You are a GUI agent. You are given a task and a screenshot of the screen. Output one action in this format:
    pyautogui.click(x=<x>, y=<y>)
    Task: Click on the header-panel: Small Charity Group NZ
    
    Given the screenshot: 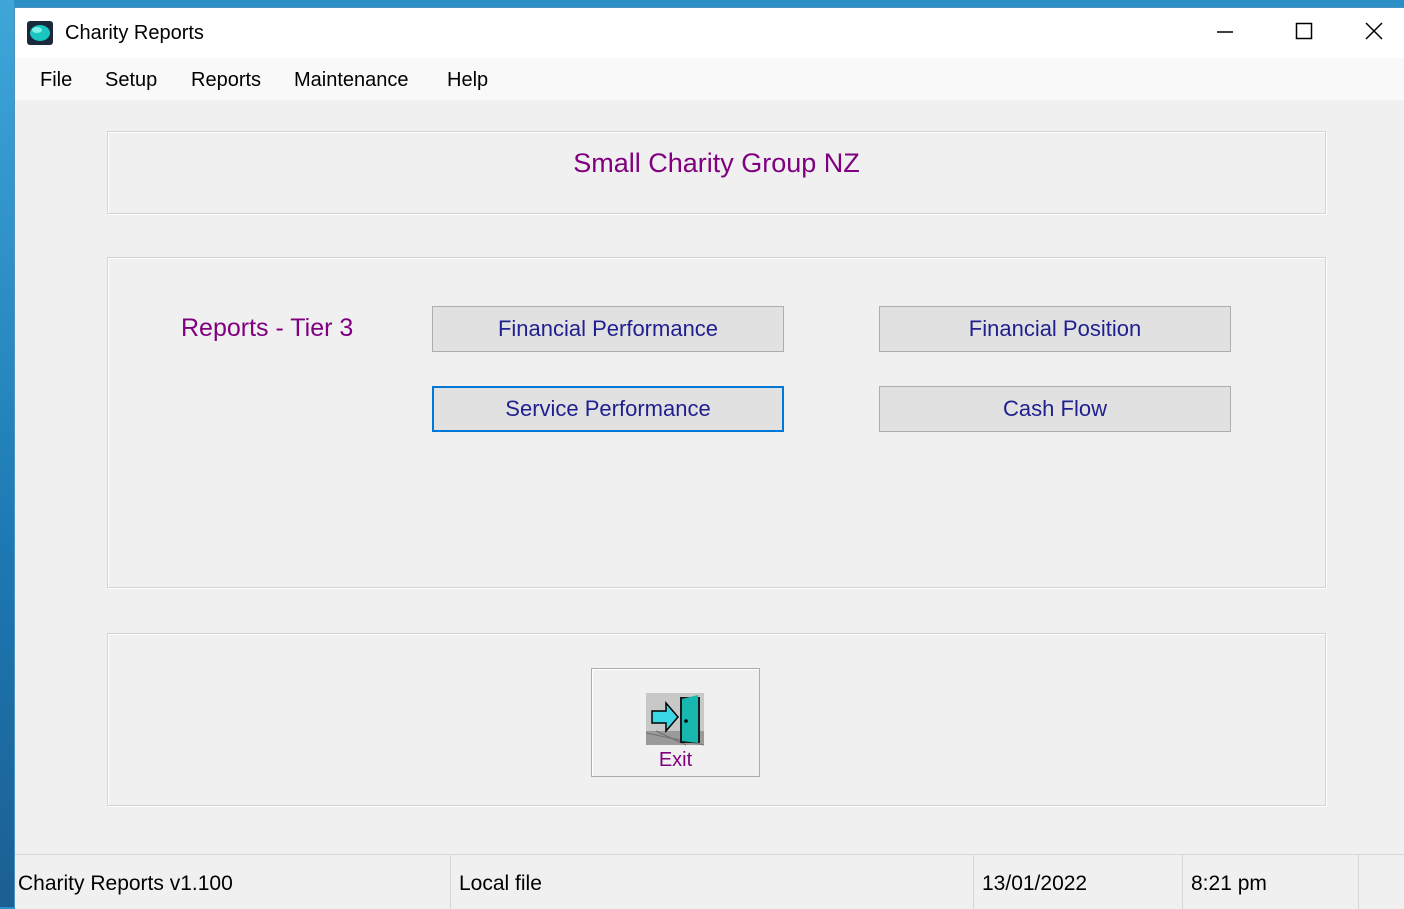 What is the action you would take?
    pyautogui.click(x=716, y=172)
    